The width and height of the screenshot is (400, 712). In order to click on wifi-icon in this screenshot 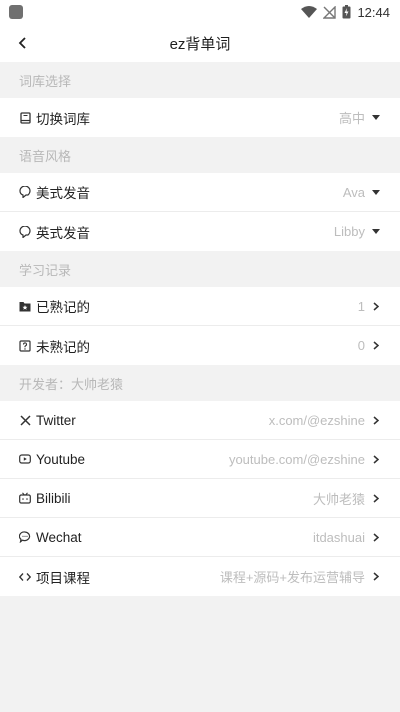, I will do `click(309, 12)`.